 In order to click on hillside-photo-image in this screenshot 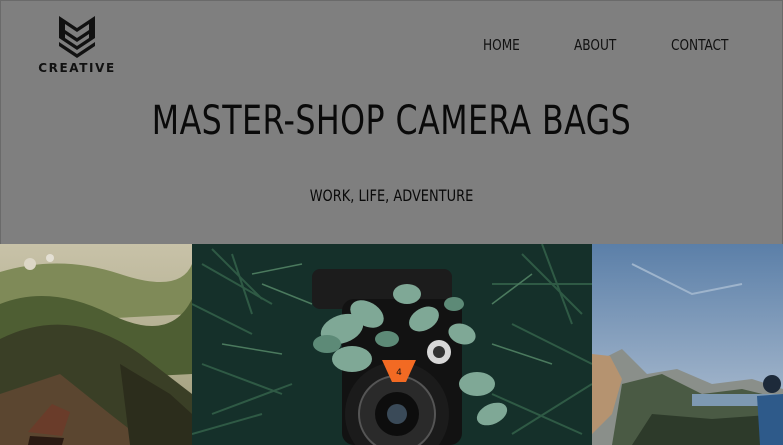, I will do `click(96, 344)`.